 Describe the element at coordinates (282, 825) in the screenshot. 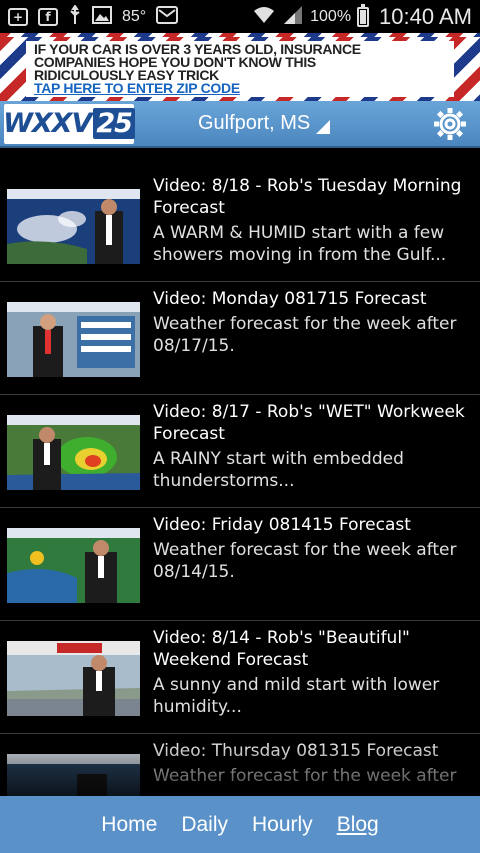

I see `nav-hourly: Hourly` at that location.